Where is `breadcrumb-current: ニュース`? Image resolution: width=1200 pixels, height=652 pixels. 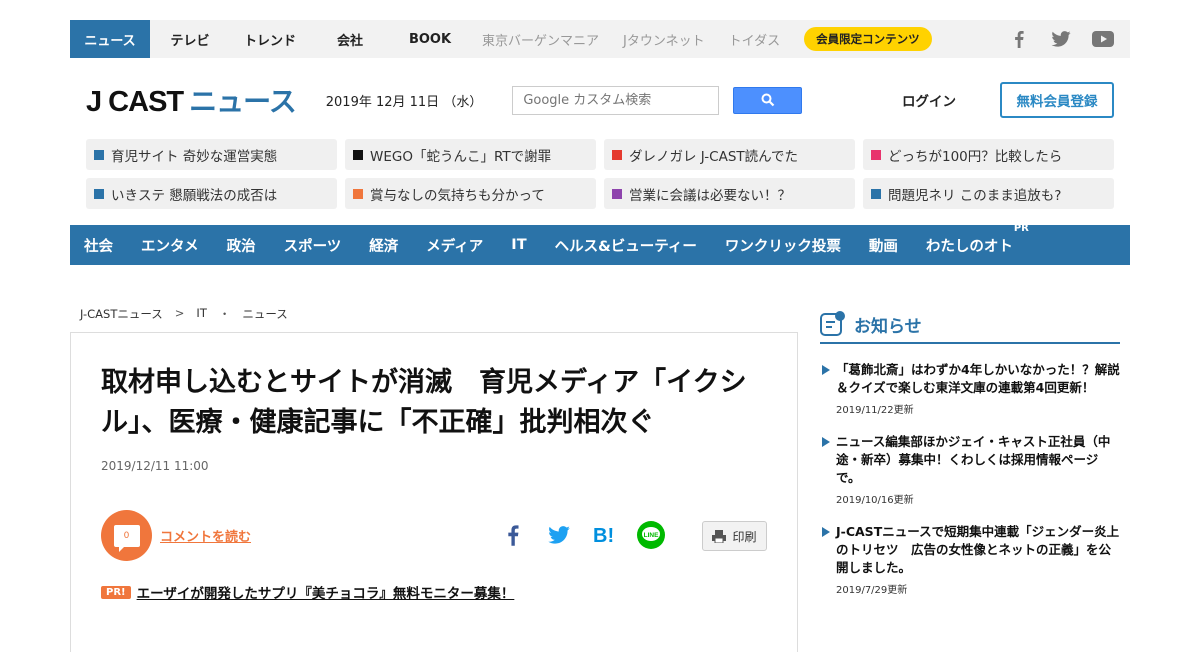
breadcrumb-current: ニュース is located at coordinates (264, 314).